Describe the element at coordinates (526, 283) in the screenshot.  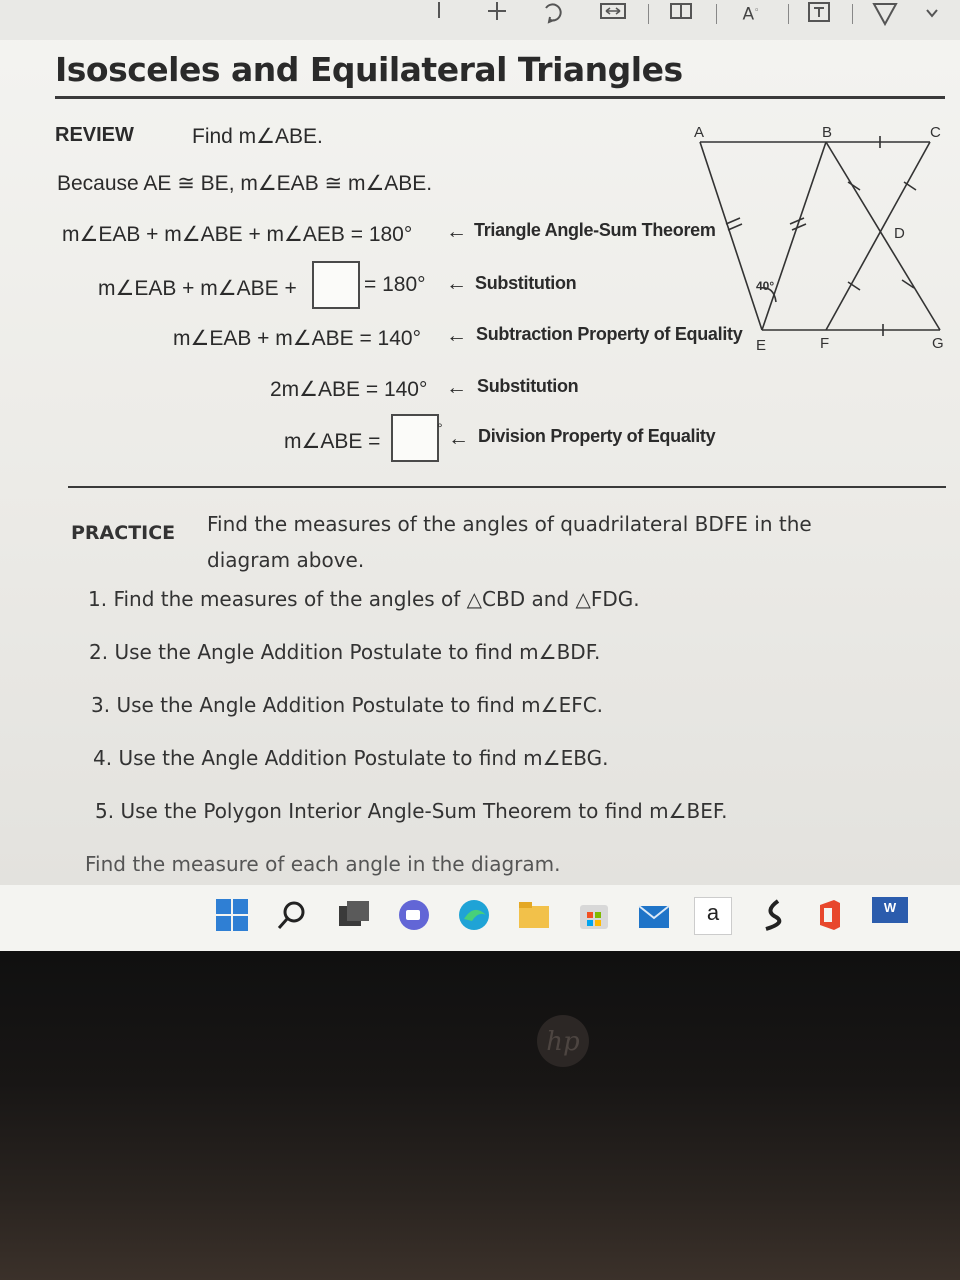
I see `review-line-2-reason: Substitution` at that location.